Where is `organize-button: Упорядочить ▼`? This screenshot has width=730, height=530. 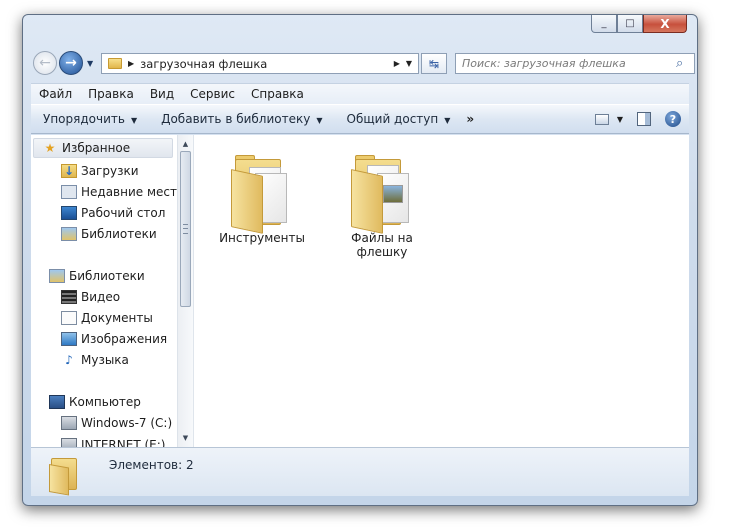 organize-button: Упорядочить ▼ is located at coordinates (90, 119).